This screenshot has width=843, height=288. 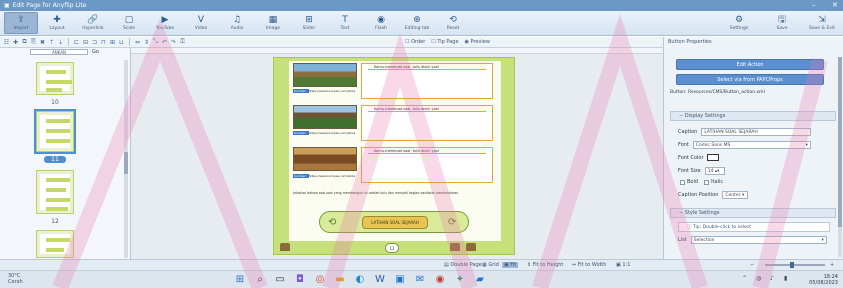 I want to click on align-left-icon: ⊏, so click(x=76, y=42).